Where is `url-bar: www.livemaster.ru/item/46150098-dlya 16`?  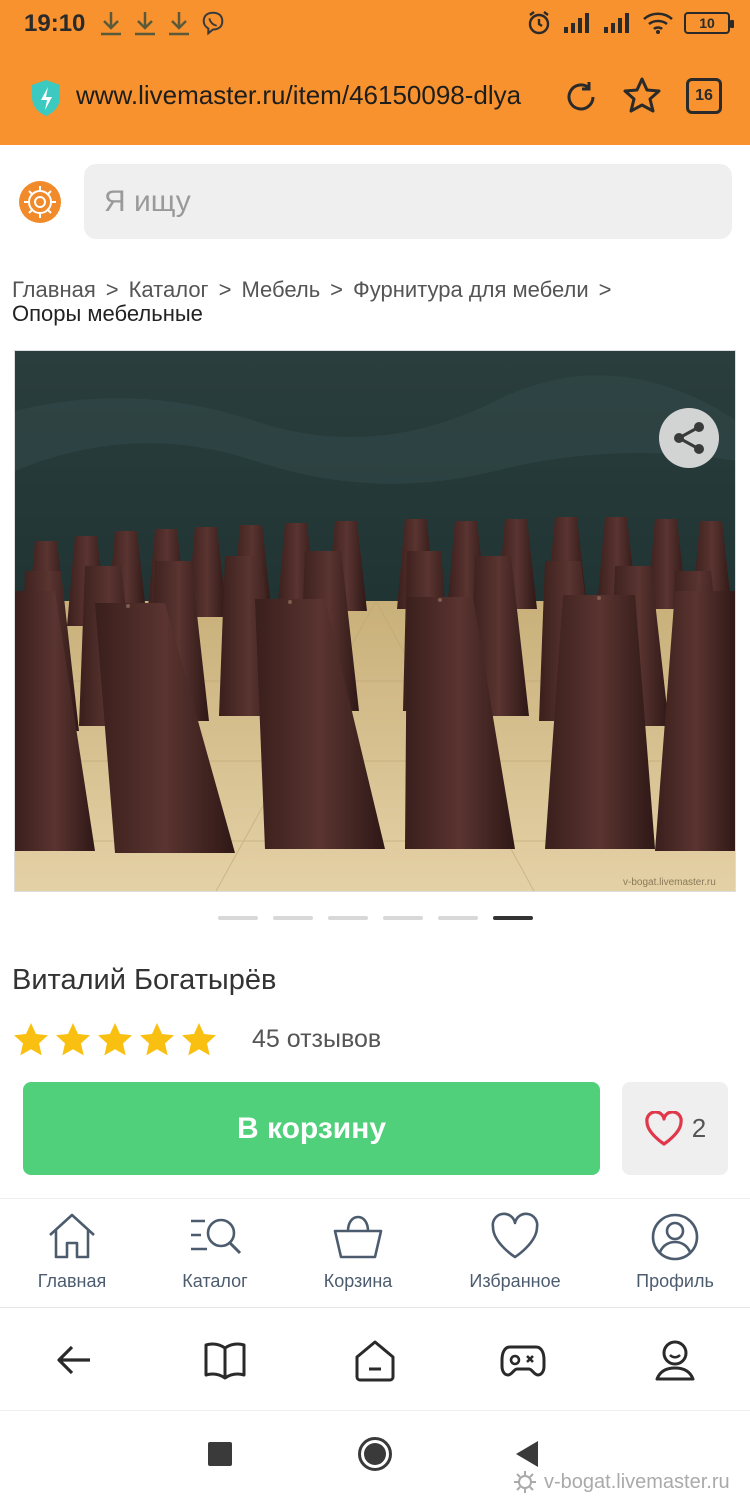
url-bar: www.livemaster.ru/item/46150098-dlya 16 is located at coordinates (375, 98).